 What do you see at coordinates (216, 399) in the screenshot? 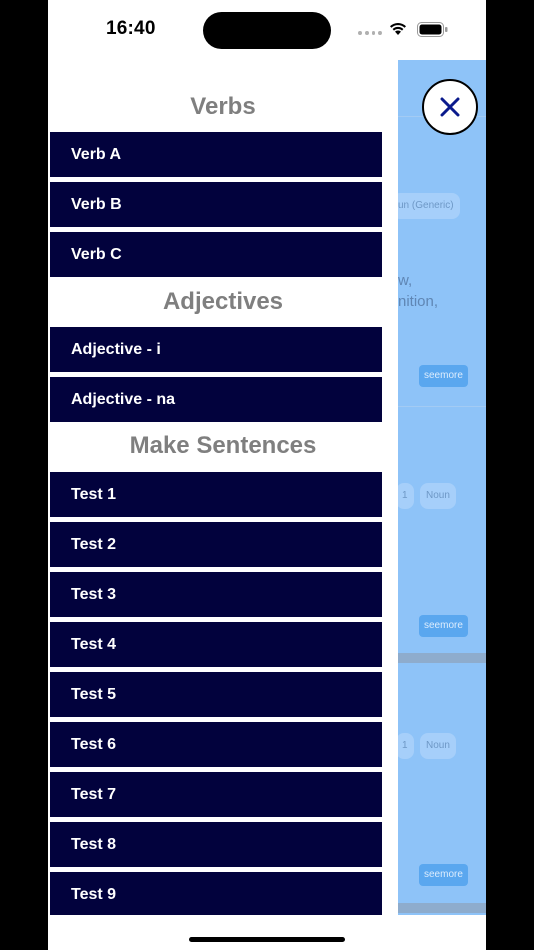
I see `menu-item-adjective-na: Adjective - na` at bounding box center [216, 399].